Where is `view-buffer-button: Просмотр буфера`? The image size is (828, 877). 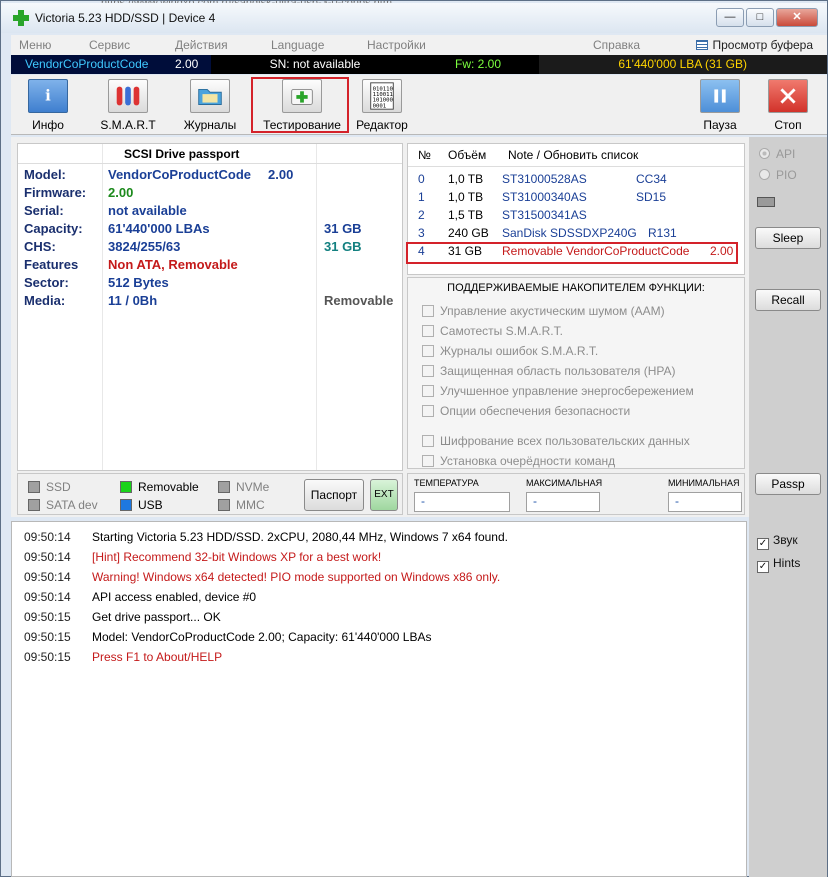 view-buffer-button: Просмотр буфера is located at coordinates (754, 45).